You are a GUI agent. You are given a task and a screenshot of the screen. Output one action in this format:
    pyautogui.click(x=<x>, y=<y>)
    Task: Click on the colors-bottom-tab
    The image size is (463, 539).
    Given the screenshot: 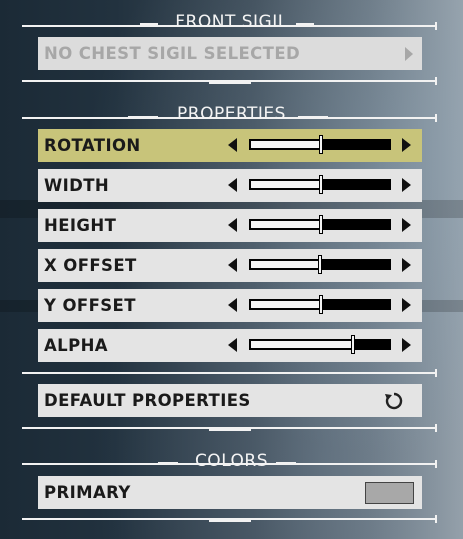 What is the action you would take?
    pyautogui.click(x=230, y=520)
    